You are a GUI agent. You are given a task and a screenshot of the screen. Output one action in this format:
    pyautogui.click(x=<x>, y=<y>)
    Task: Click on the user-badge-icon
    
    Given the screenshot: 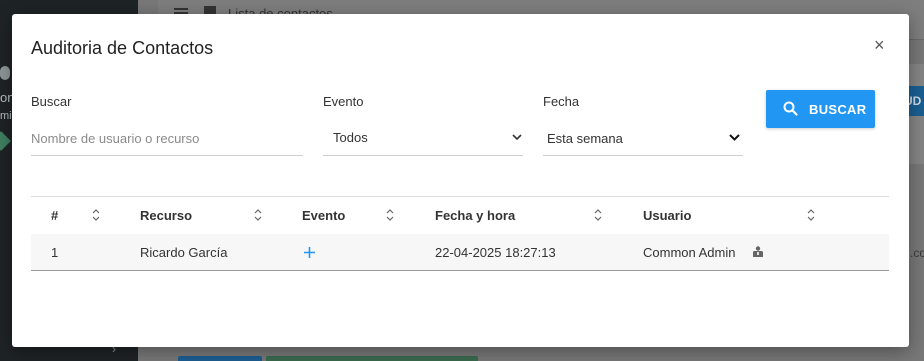 What is the action you would take?
    pyautogui.click(x=758, y=252)
    